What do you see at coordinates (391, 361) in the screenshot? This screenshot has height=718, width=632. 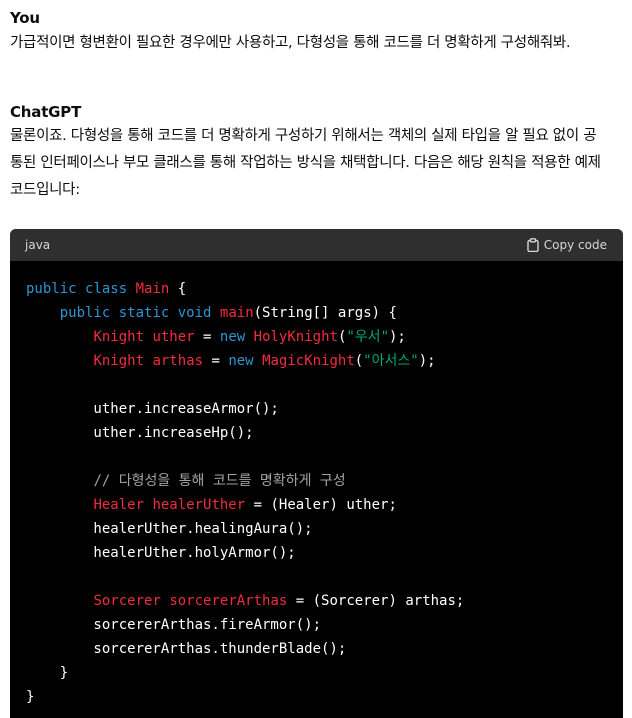 I see `code-string: "아서스"` at bounding box center [391, 361].